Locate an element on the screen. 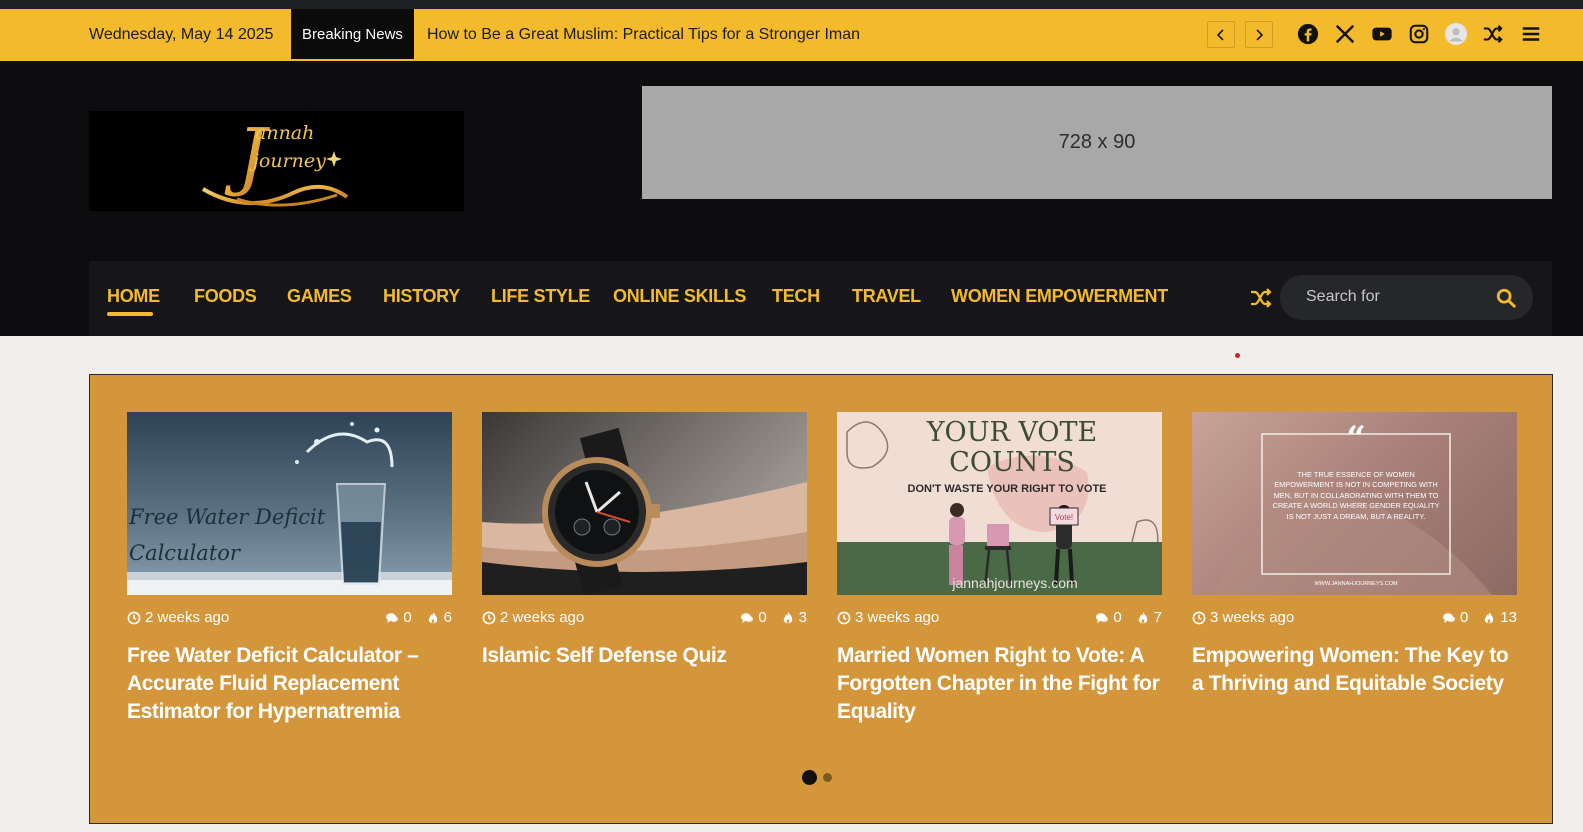  card-time: 2 weeks ago is located at coordinates (187, 617).